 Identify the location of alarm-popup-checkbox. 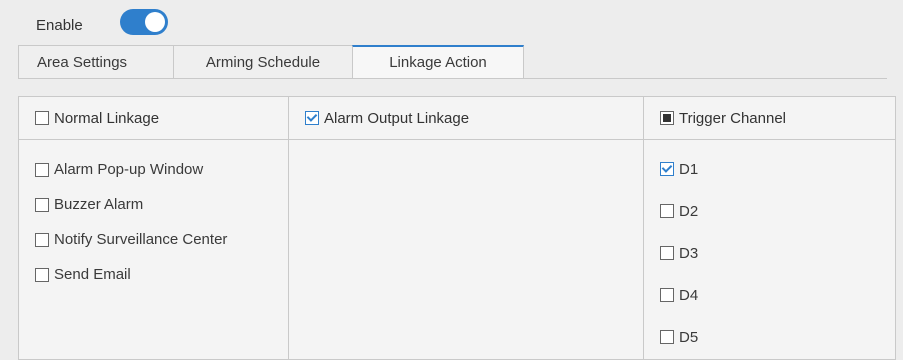
(42, 169).